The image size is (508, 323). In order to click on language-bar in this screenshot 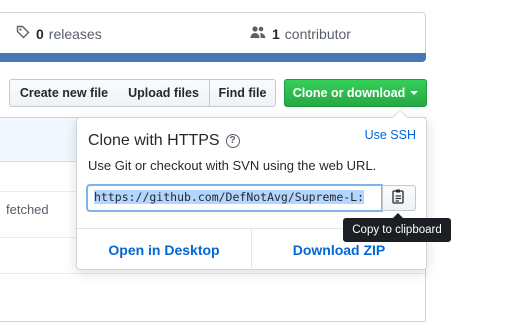, I will do `click(213, 57)`.